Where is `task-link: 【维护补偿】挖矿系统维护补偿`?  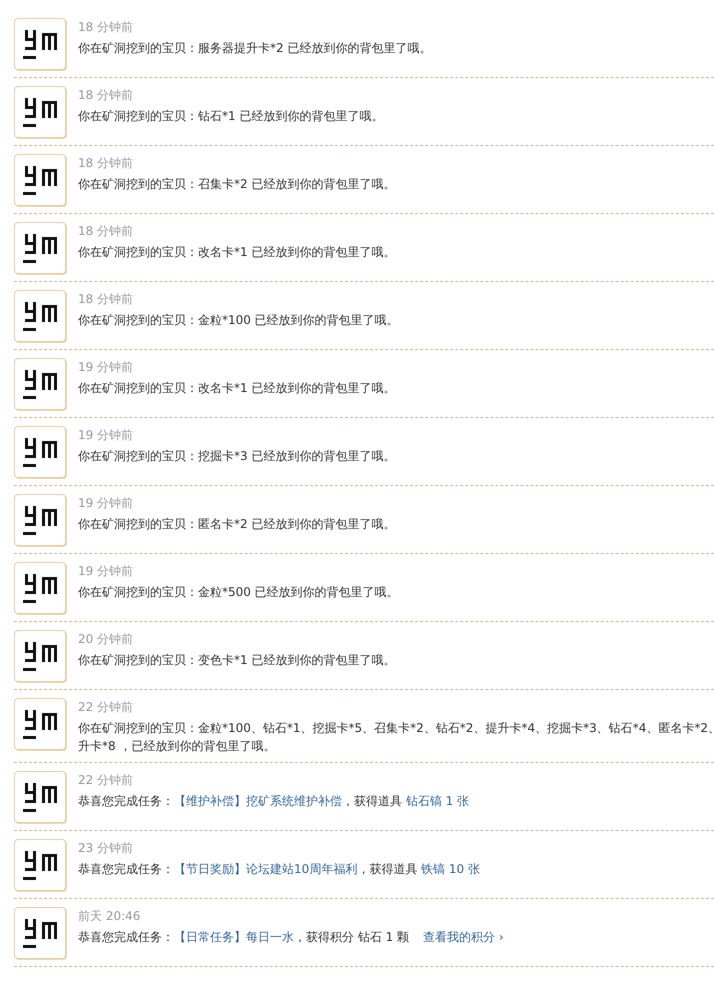
task-link: 【维护补偿】挖矿系统维护补偿 is located at coordinates (258, 801).